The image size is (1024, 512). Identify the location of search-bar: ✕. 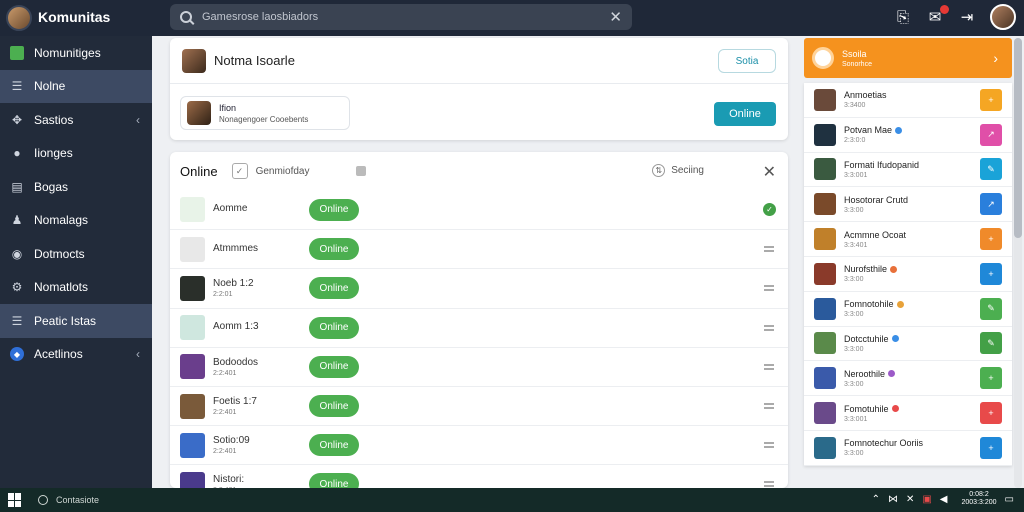
(401, 17).